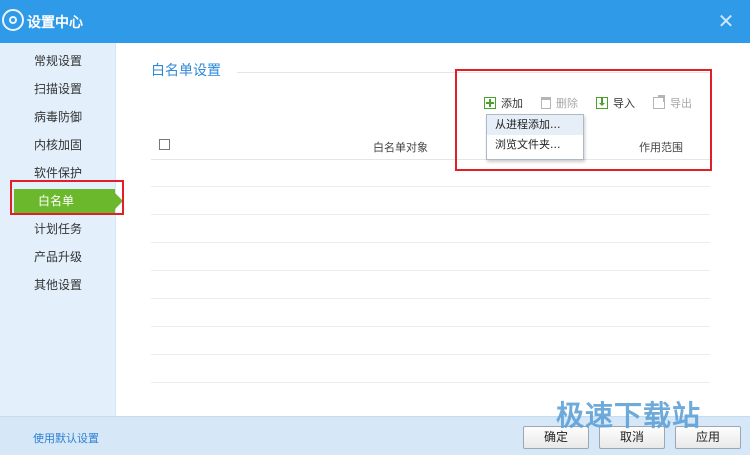  What do you see at coordinates (57, 229) in the screenshot?
I see `sidebar-item-scheduled-tasks: 计划任务` at bounding box center [57, 229].